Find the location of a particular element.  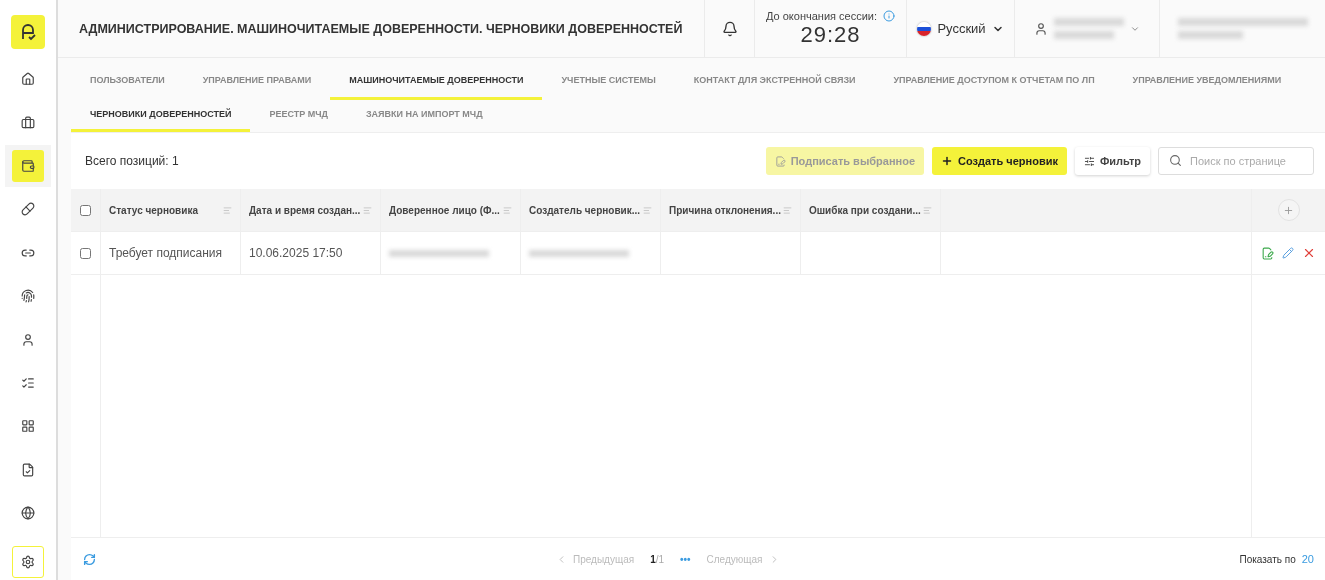

refresh-button is located at coordinates (89, 559).